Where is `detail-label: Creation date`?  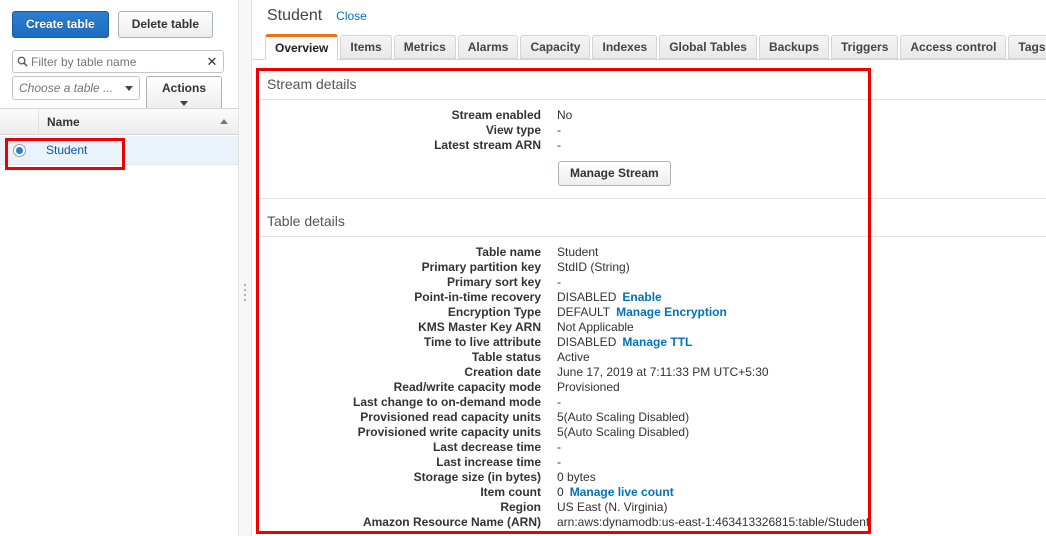 detail-label: Creation date is located at coordinates (502, 372).